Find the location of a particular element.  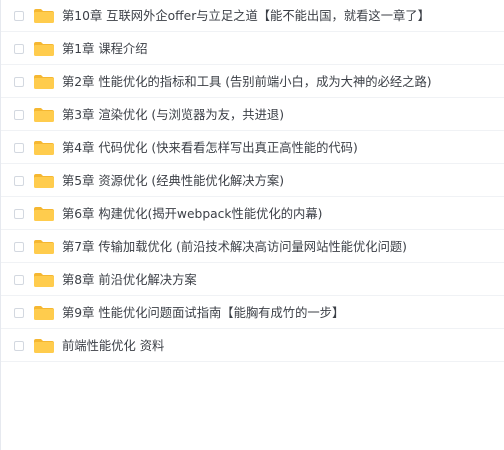

folder-name: 第5章 资源优化 (经典性能优化解决方案) is located at coordinates (173, 181).